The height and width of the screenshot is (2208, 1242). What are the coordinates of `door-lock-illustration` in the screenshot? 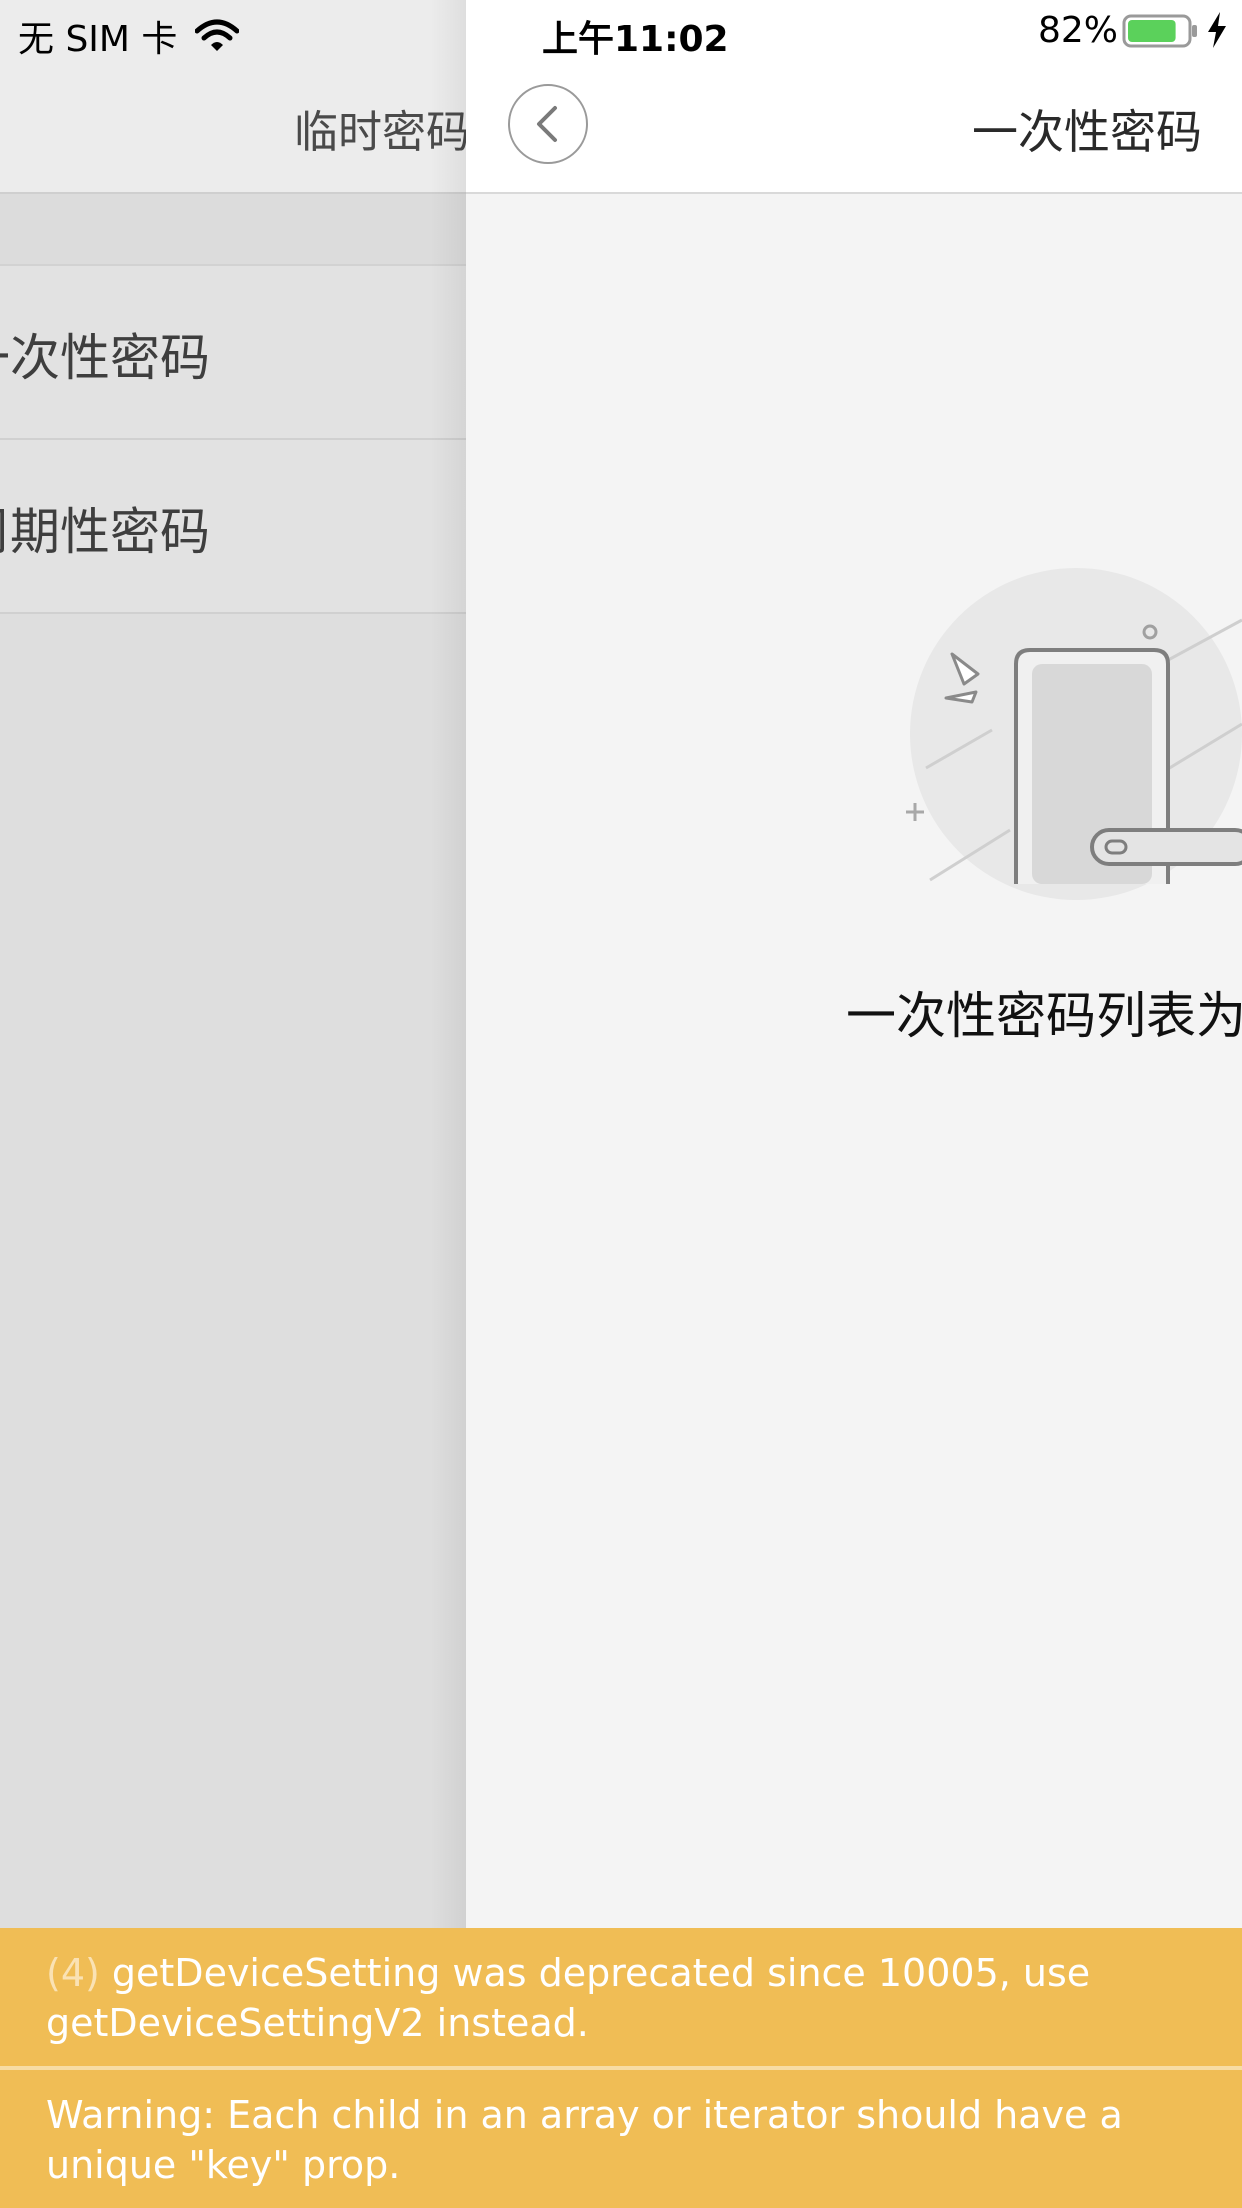 It's located at (1074, 734).